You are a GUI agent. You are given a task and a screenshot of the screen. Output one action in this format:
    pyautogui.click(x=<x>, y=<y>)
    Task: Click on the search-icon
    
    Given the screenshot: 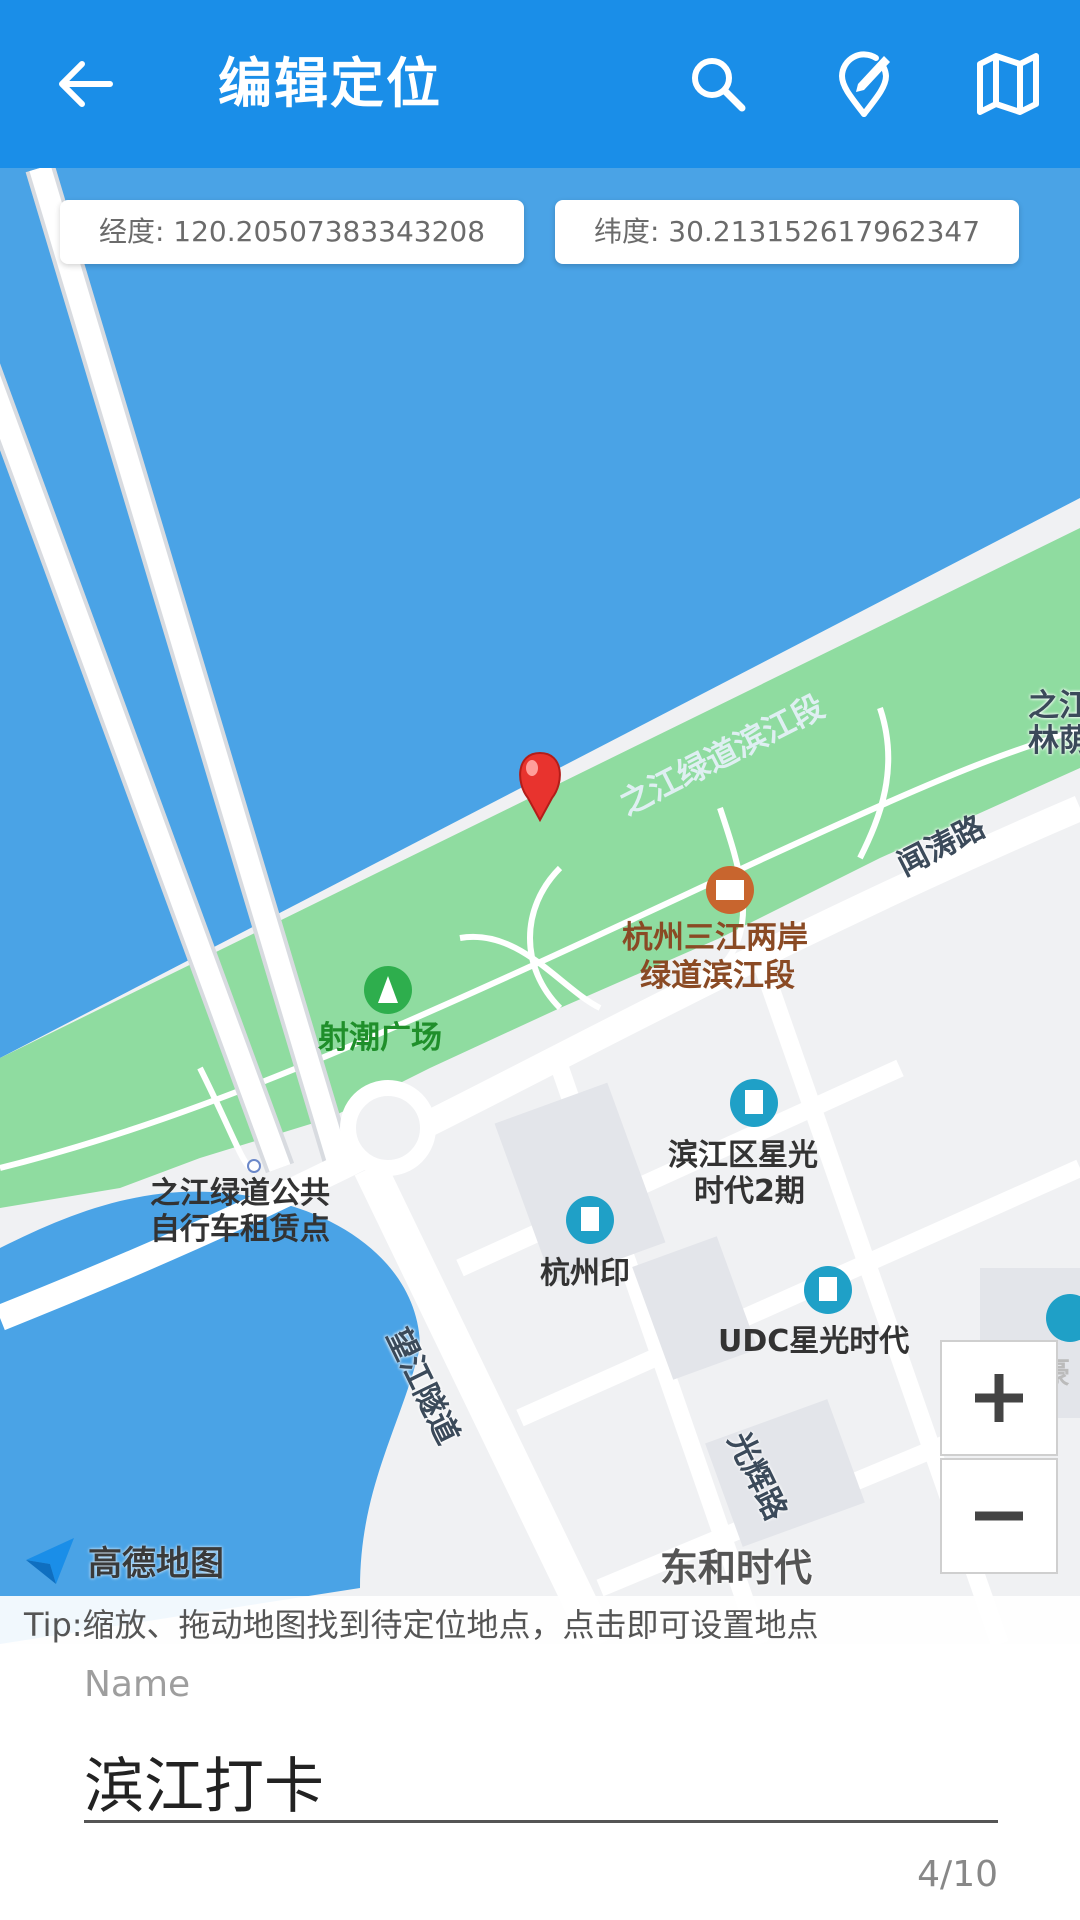 What is the action you would take?
    pyautogui.click(x=719, y=85)
    